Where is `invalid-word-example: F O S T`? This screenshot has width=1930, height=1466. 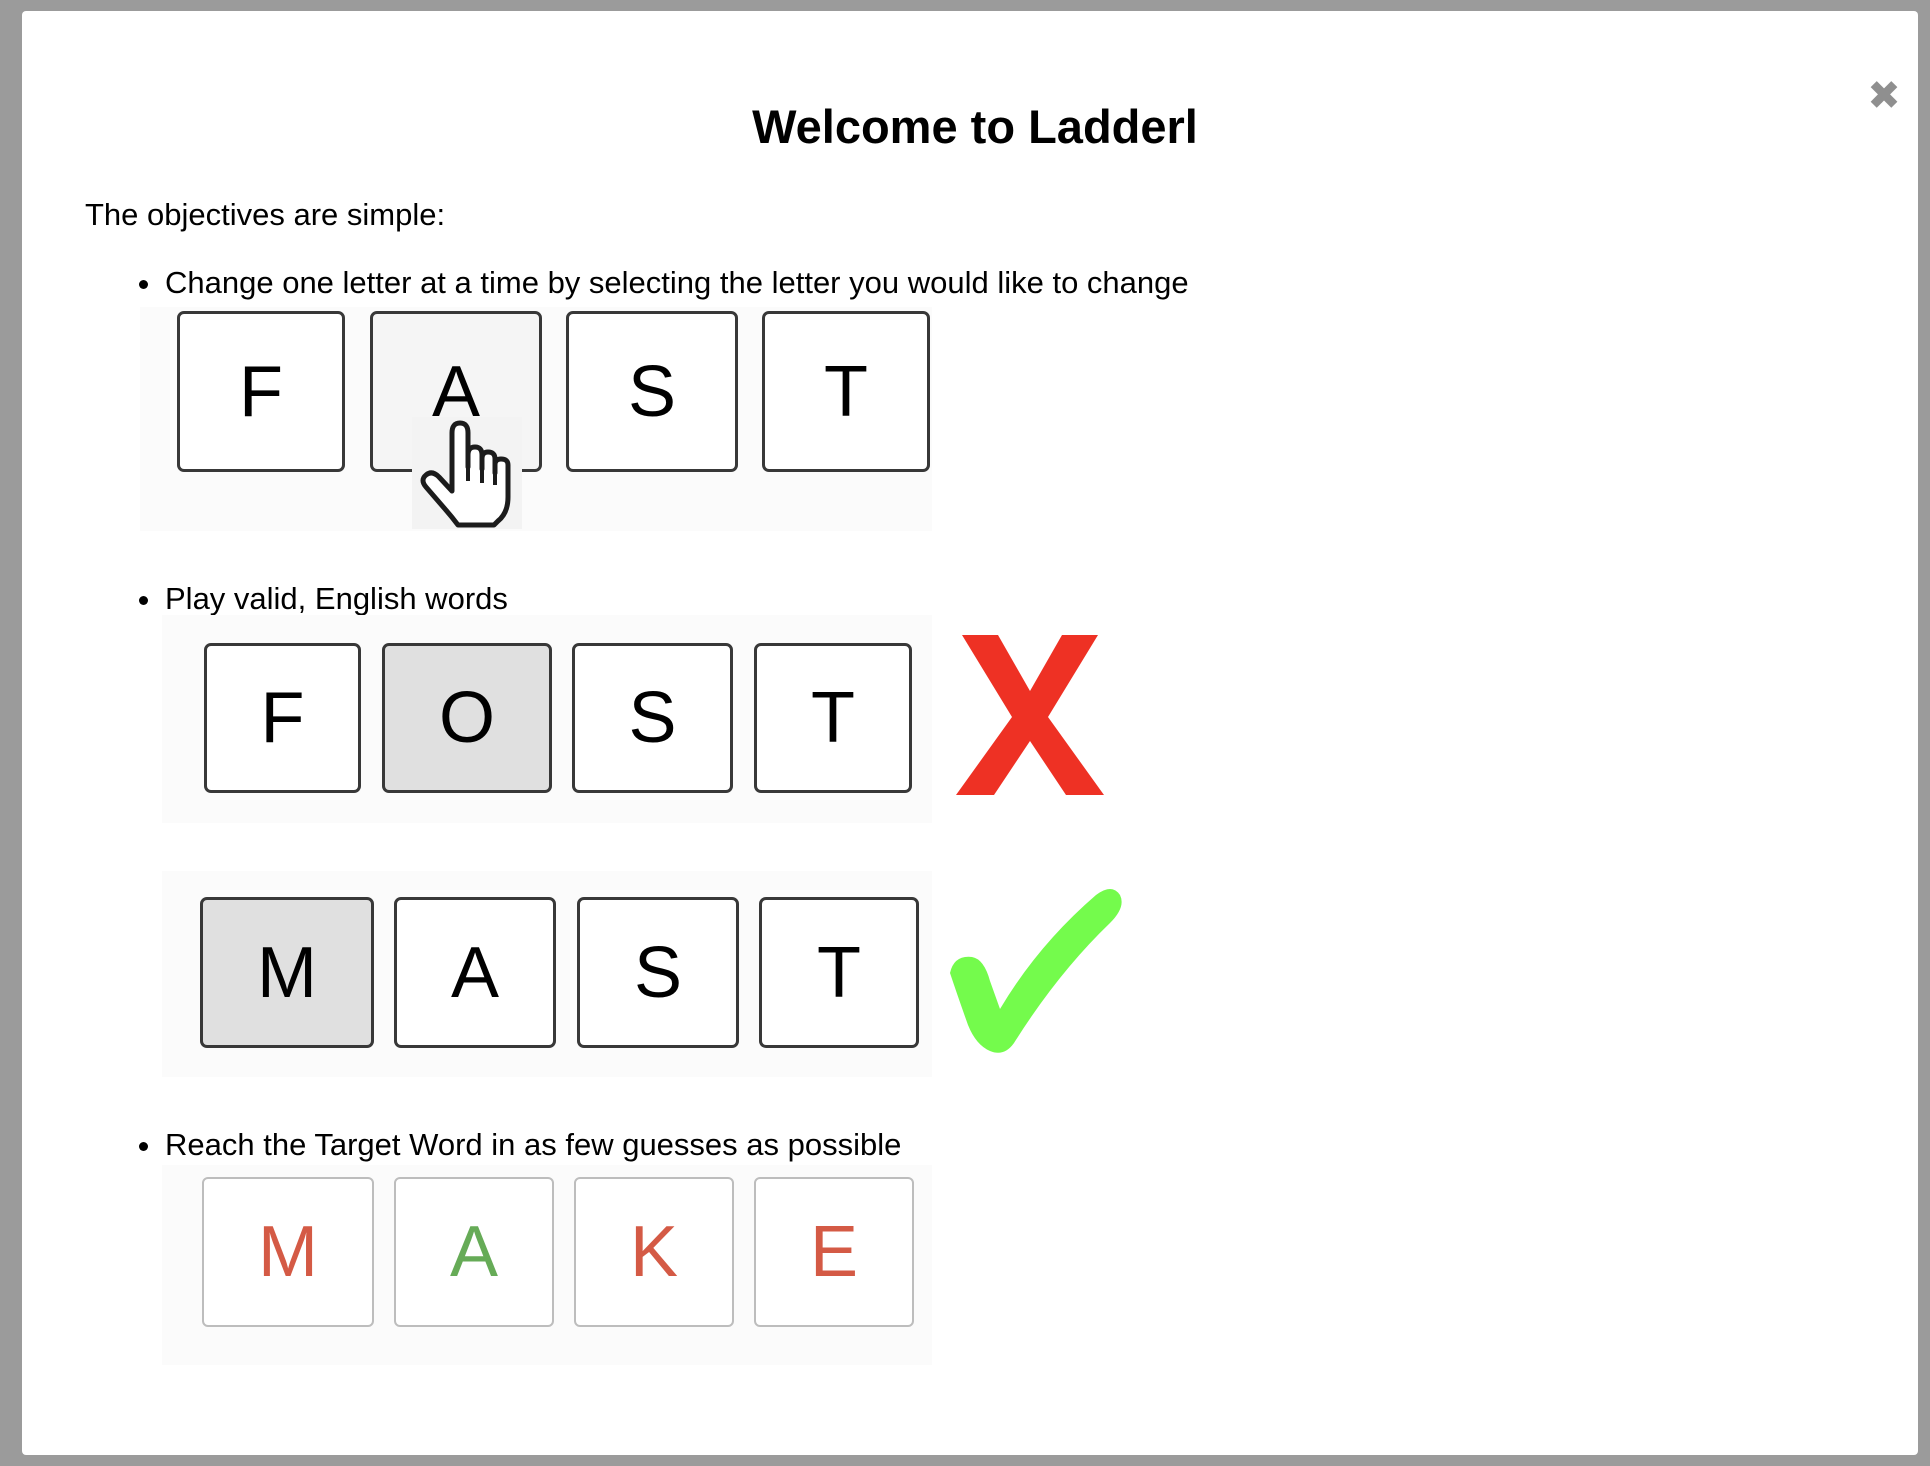 invalid-word-example: F O S T is located at coordinates (547, 719).